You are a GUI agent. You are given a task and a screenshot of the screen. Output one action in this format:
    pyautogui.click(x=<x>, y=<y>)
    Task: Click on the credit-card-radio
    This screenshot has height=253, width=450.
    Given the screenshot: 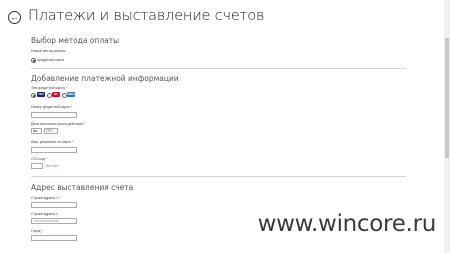 What is the action you would take?
    pyautogui.click(x=33, y=60)
    